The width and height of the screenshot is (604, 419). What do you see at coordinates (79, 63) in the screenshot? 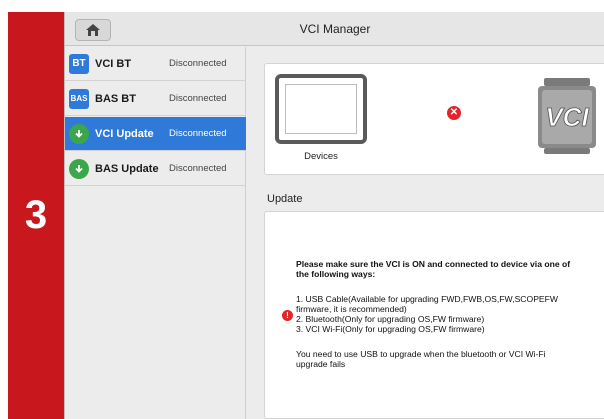
I see `bluetooth-badge-icon: BT` at bounding box center [79, 63].